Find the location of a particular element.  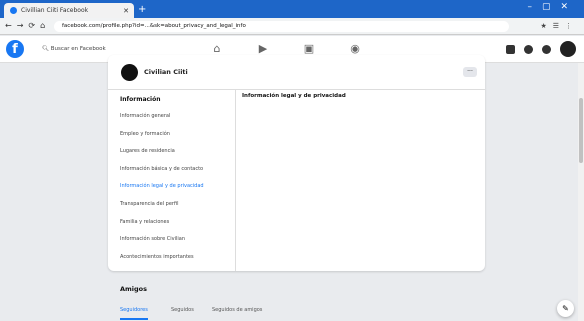

groups-icon: ◉ is located at coordinates (355, 49).